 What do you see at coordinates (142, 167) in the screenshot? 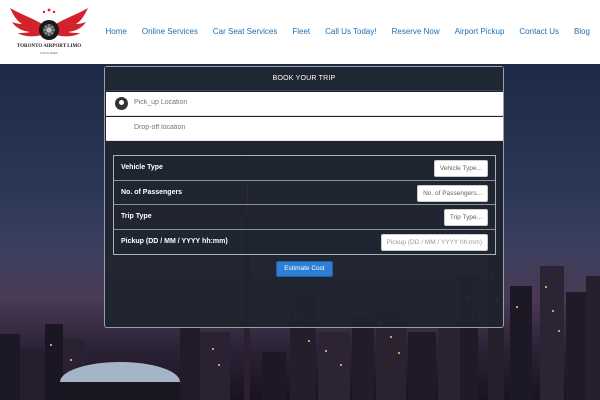
I see `vehicle-type-label: Vehicle Type` at bounding box center [142, 167].